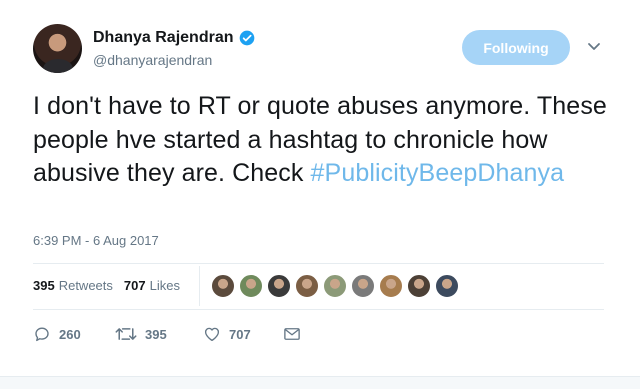 The width and height of the screenshot is (640, 389). I want to click on retweet-icon, so click(126, 334).